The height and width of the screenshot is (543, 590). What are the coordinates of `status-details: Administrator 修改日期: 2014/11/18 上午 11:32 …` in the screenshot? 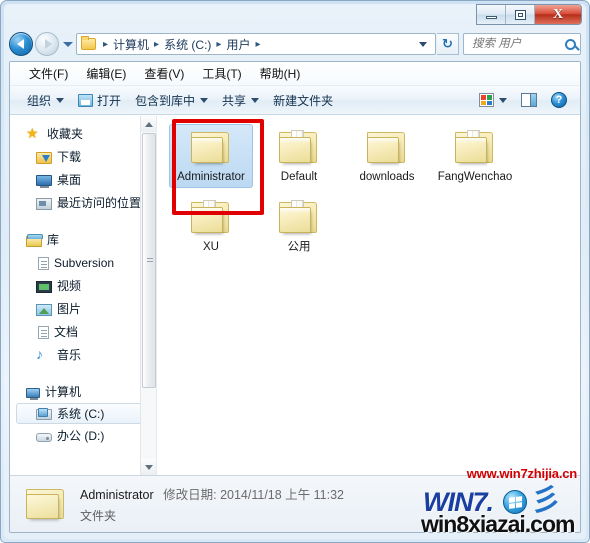 It's located at (212, 504).